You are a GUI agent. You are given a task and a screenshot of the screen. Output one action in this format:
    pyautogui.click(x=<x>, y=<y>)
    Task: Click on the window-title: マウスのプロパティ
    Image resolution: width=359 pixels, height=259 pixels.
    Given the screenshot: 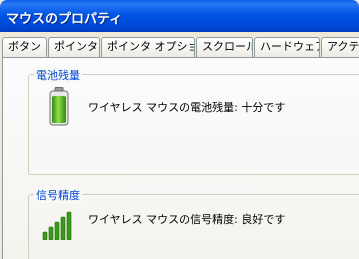 What is the action you would take?
    pyautogui.click(x=64, y=19)
    